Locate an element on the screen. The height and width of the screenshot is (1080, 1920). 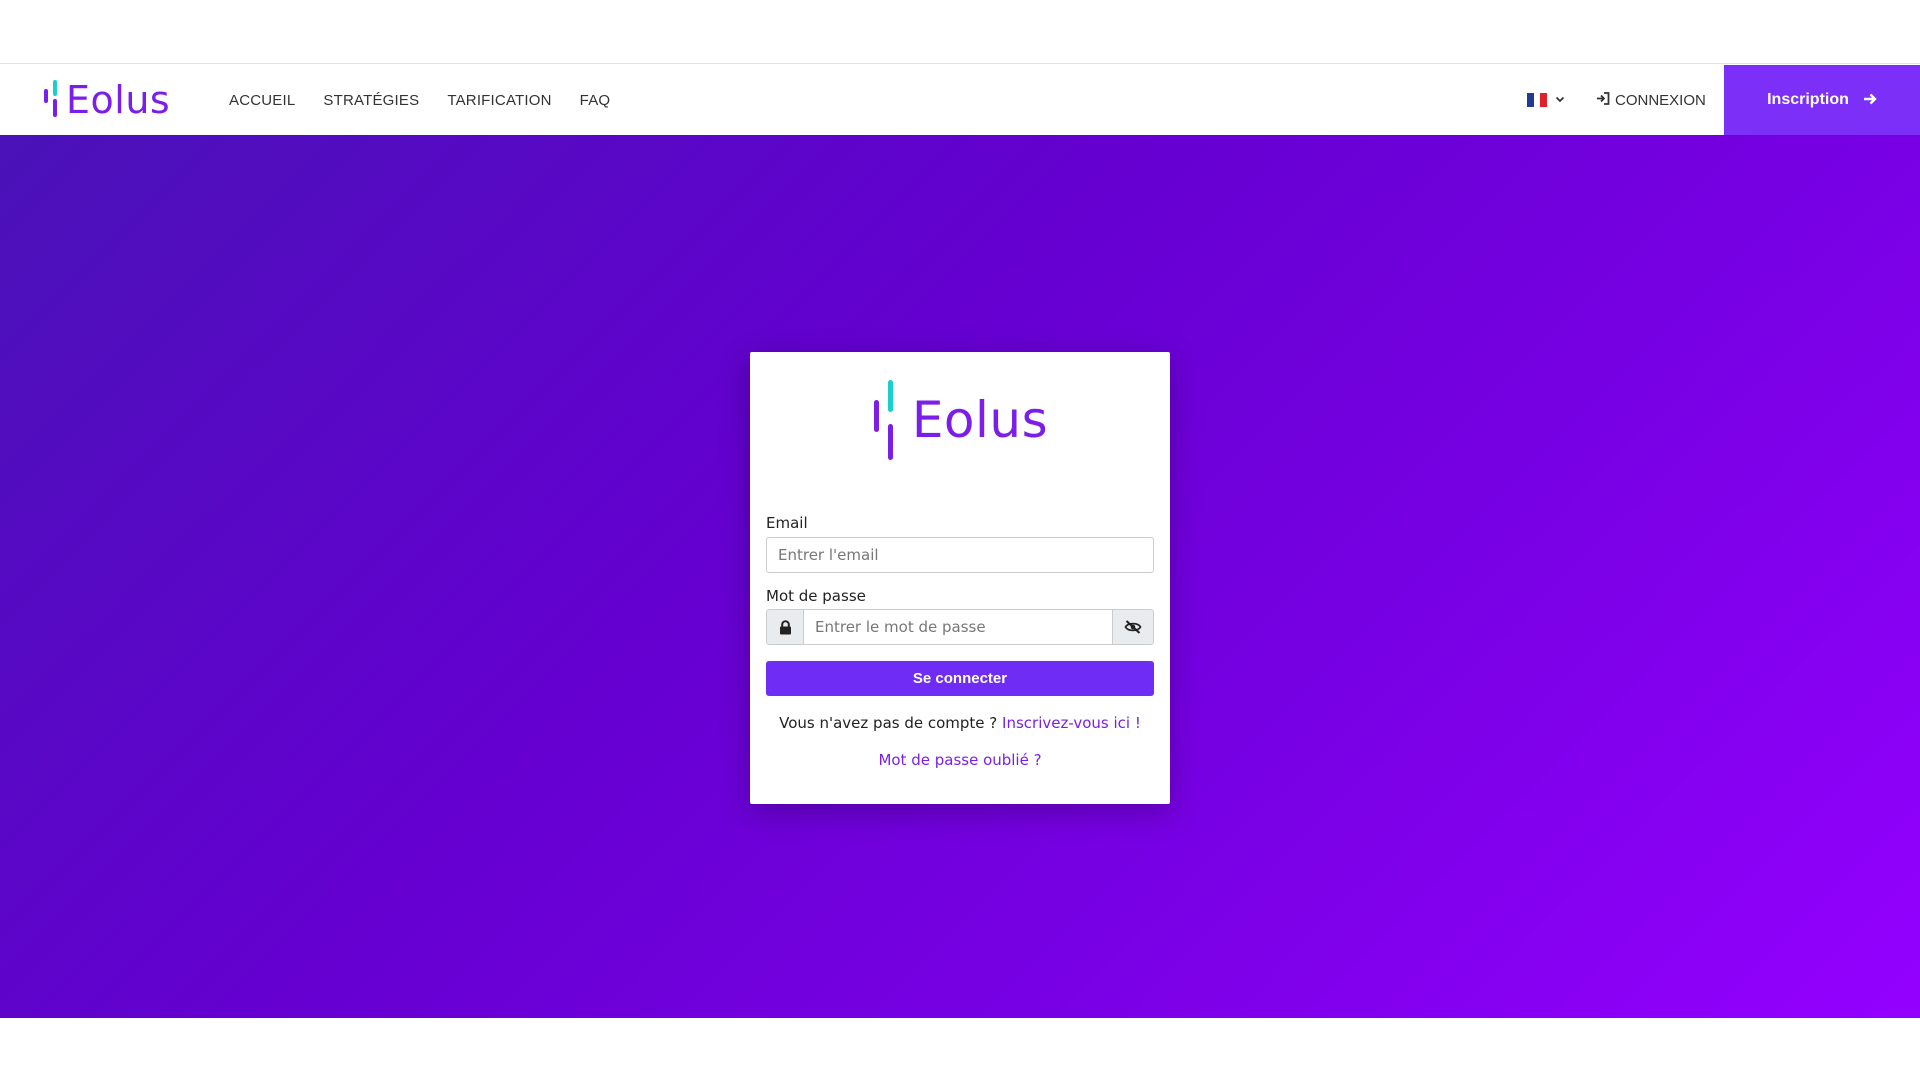
login-link: CONNEXION is located at coordinates (1651, 100).